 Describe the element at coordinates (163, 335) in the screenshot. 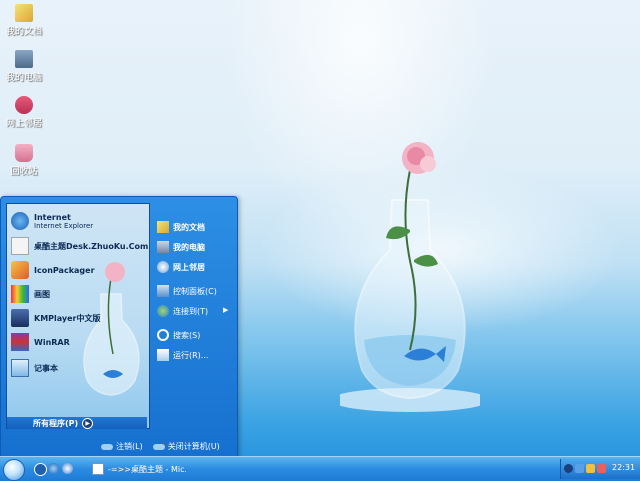

I see `search-icon` at that location.